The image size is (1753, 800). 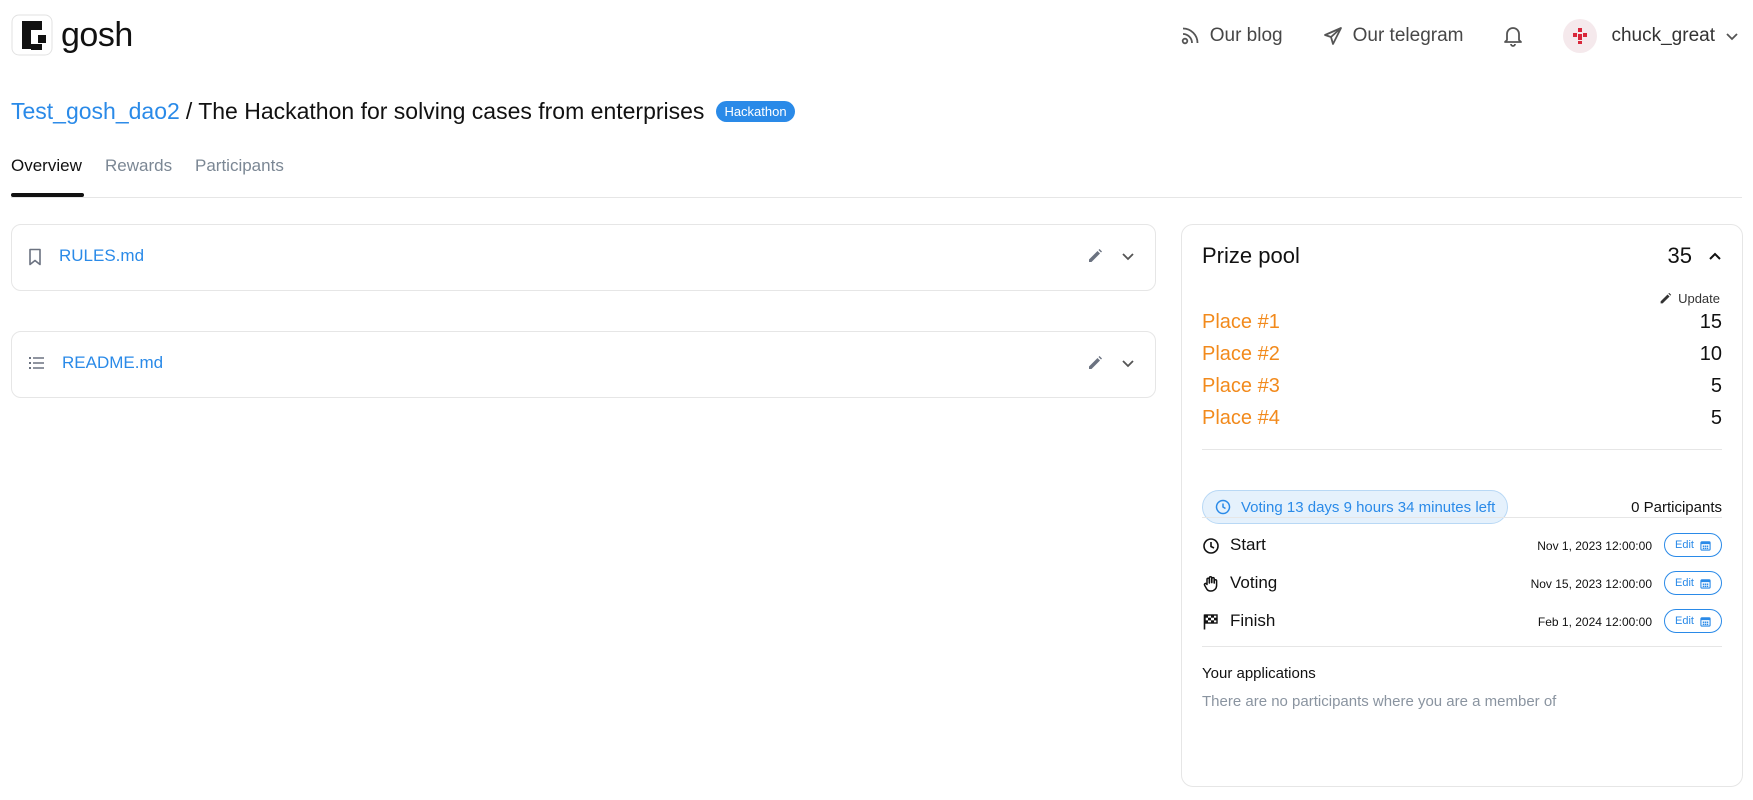 I want to click on logo: gosh, so click(x=72, y=35).